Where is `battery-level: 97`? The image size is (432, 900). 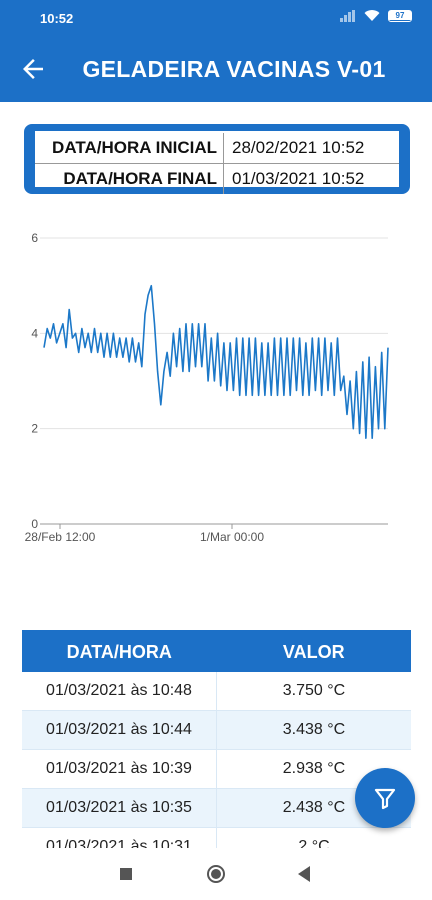 battery-level: 97 is located at coordinates (400, 15).